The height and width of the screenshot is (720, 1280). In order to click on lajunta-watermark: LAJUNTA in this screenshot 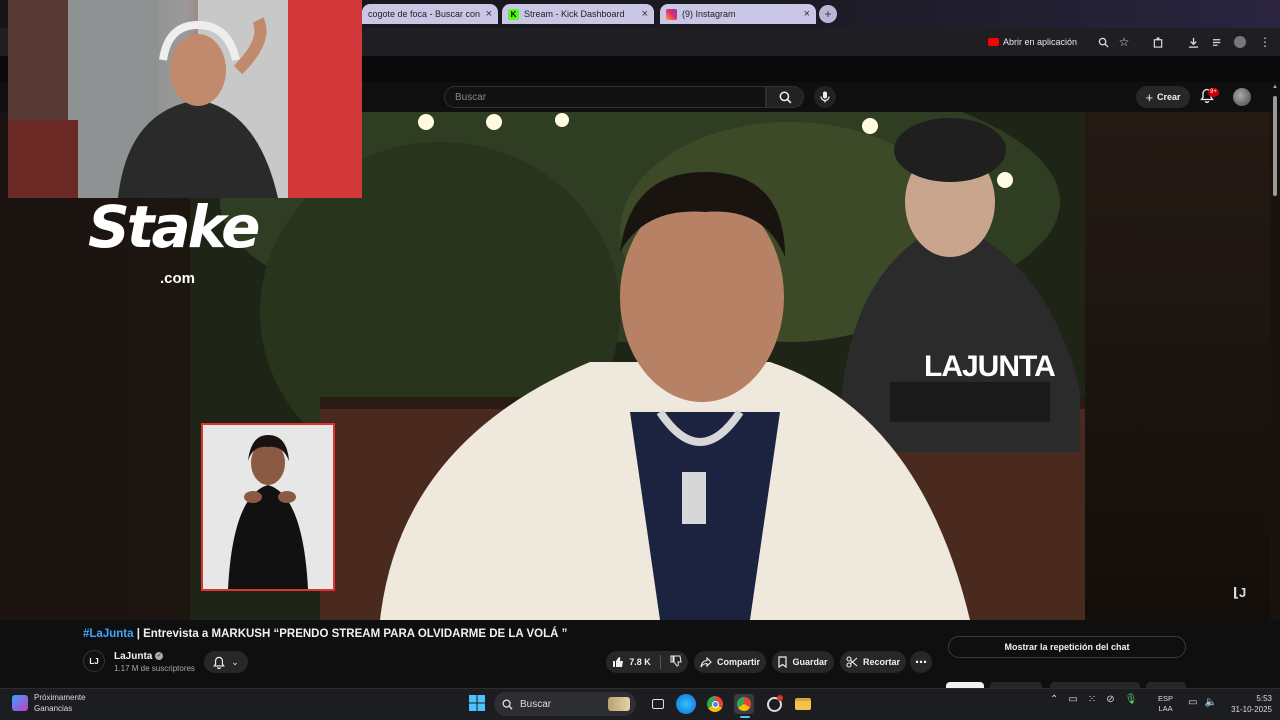, I will do `click(990, 366)`.